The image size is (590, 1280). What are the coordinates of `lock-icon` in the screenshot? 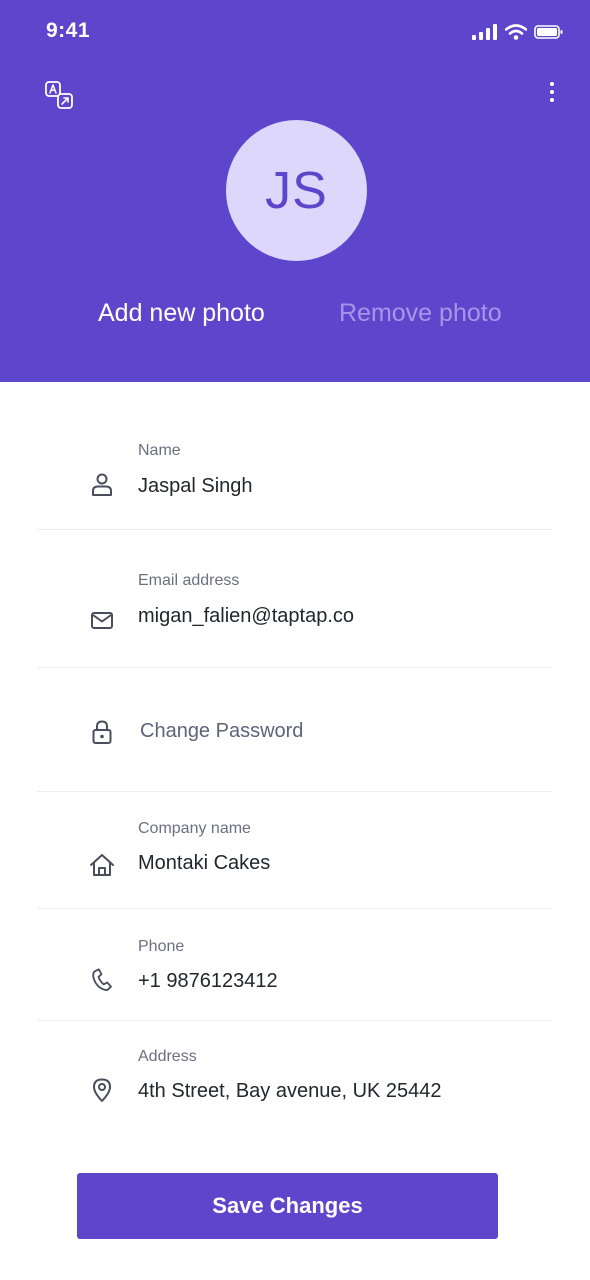 It's located at (102, 732).